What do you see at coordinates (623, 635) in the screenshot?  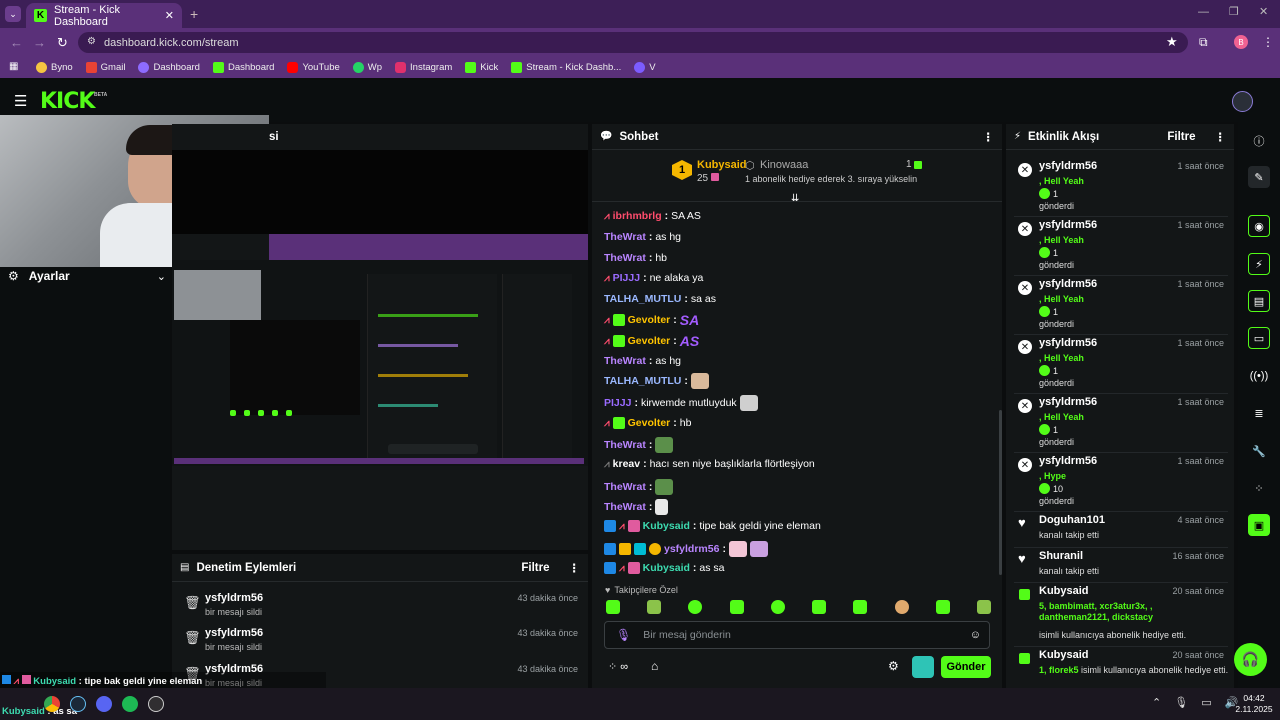 I see `microphone-icon: 🎙` at bounding box center [623, 635].